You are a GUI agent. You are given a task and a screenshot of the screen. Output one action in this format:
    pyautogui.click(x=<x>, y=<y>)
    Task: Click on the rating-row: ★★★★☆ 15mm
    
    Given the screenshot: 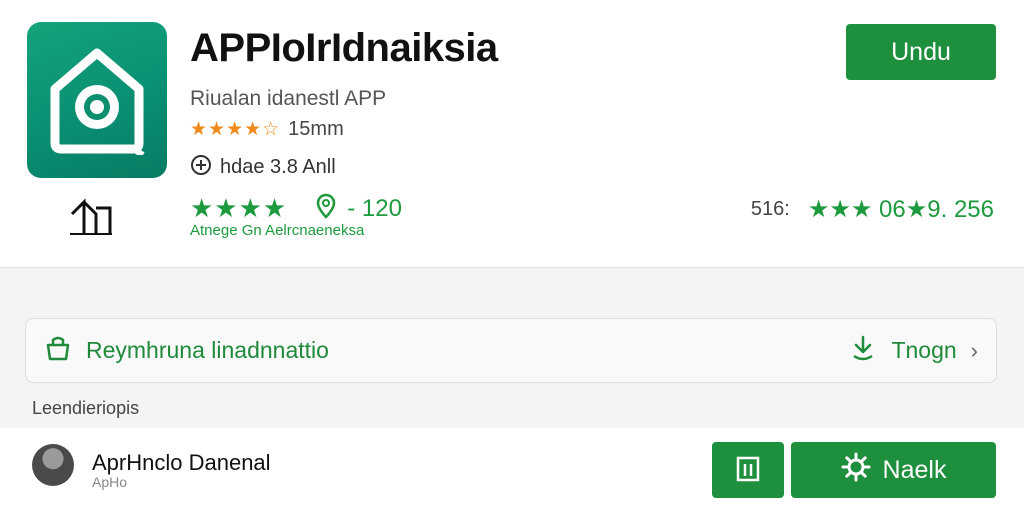 What is the action you would take?
    pyautogui.click(x=267, y=129)
    